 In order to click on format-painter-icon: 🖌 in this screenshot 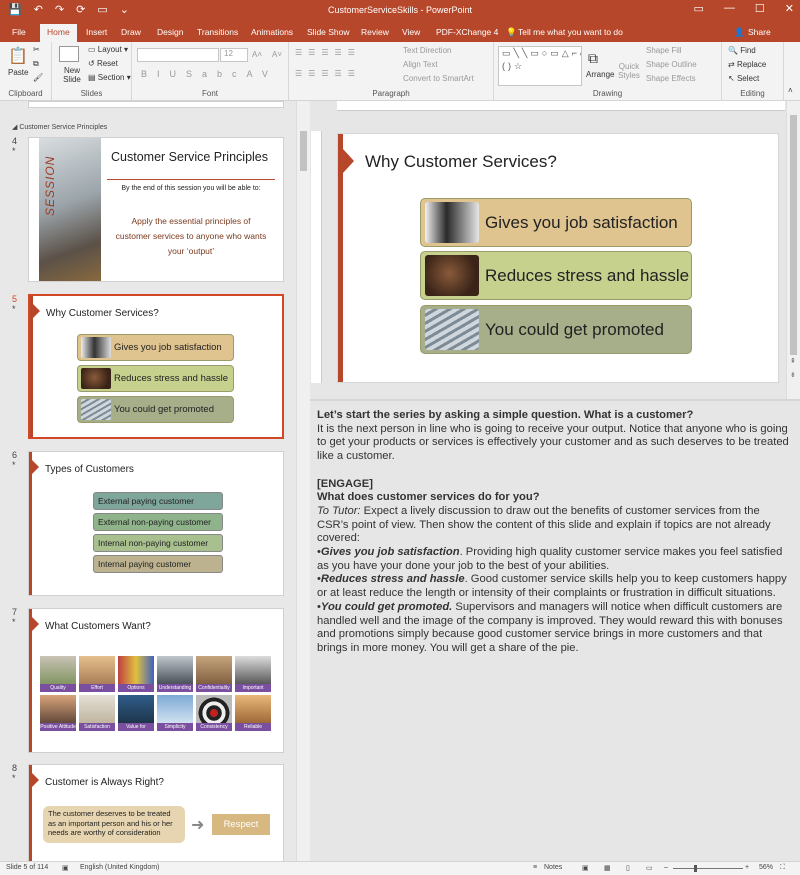, I will do `click(38, 77)`.